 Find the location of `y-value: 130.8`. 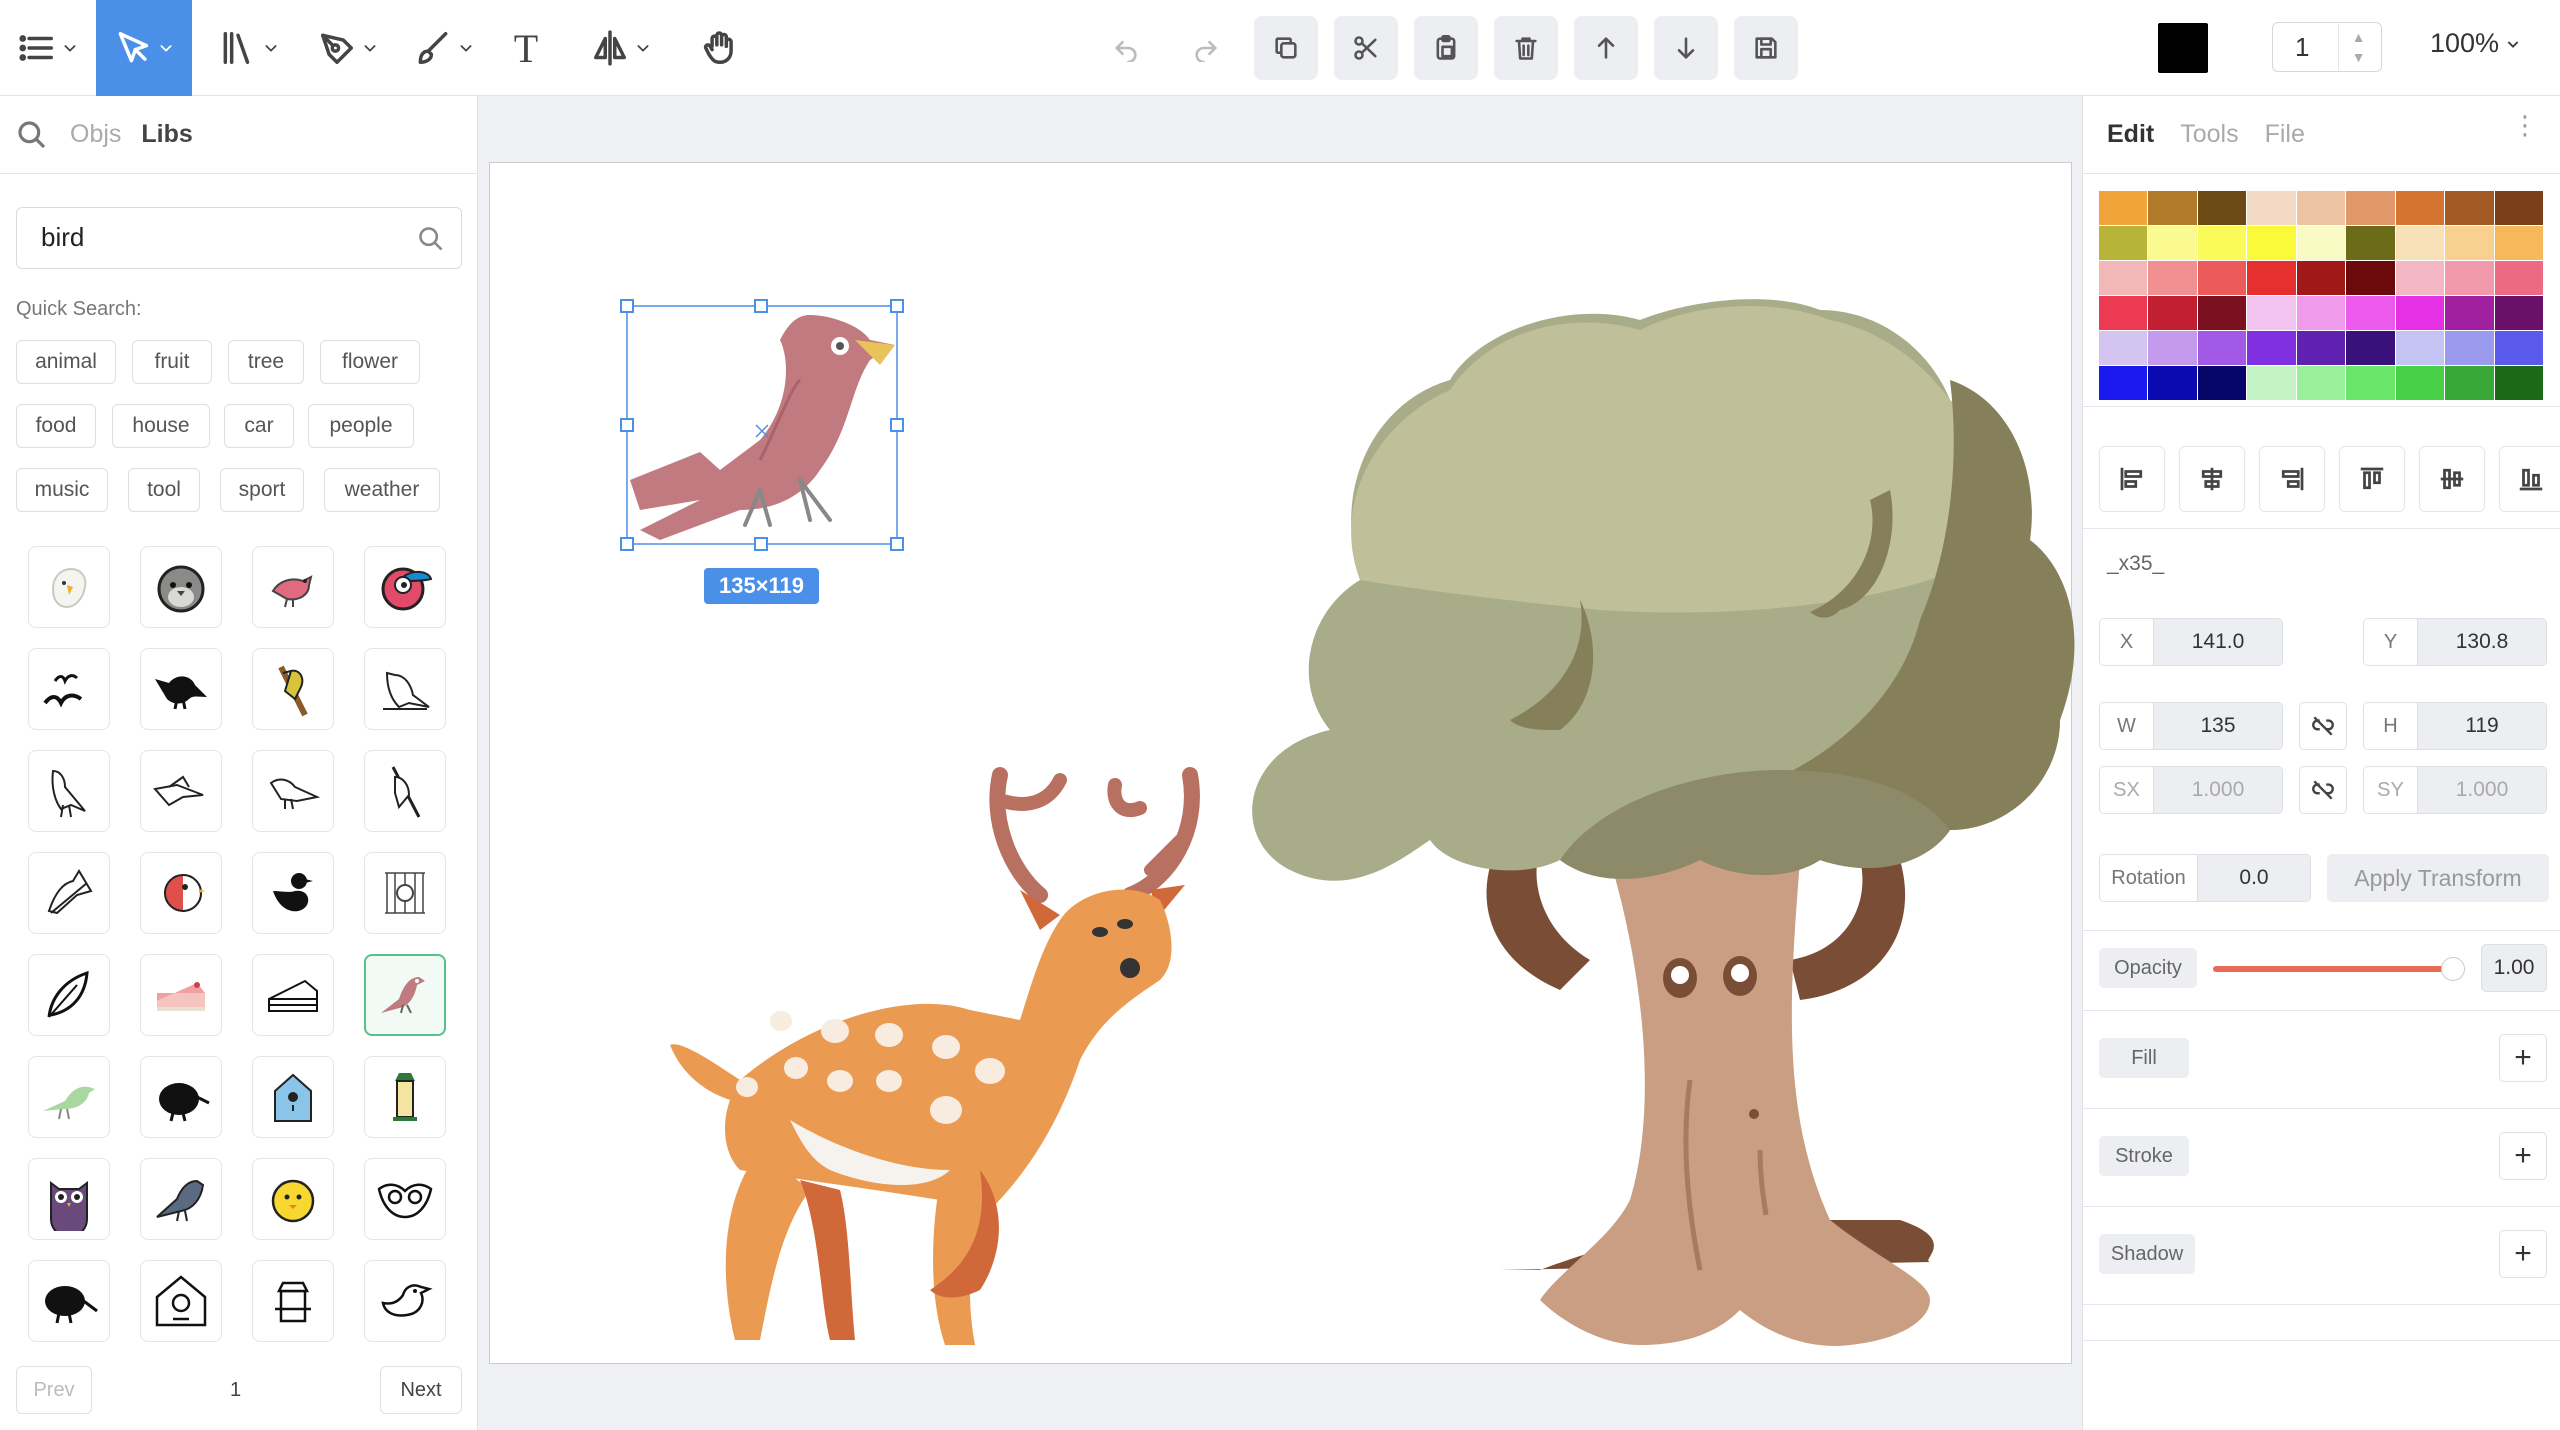

y-value: 130.8 is located at coordinates (2482, 642).